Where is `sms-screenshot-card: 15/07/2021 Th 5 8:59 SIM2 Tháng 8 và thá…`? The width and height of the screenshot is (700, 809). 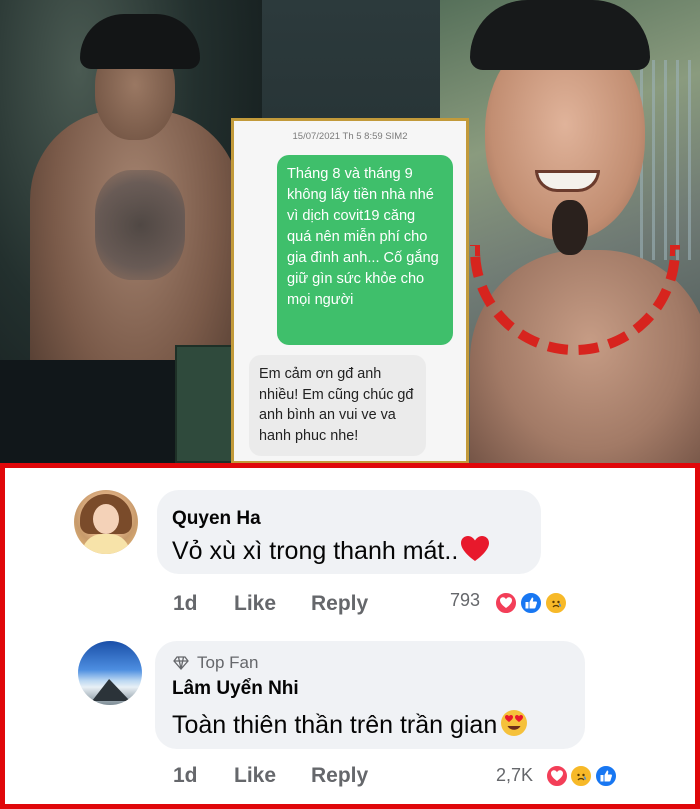 sms-screenshot-card: 15/07/2021 Th 5 8:59 SIM2 Tháng 8 và thá… is located at coordinates (350, 290).